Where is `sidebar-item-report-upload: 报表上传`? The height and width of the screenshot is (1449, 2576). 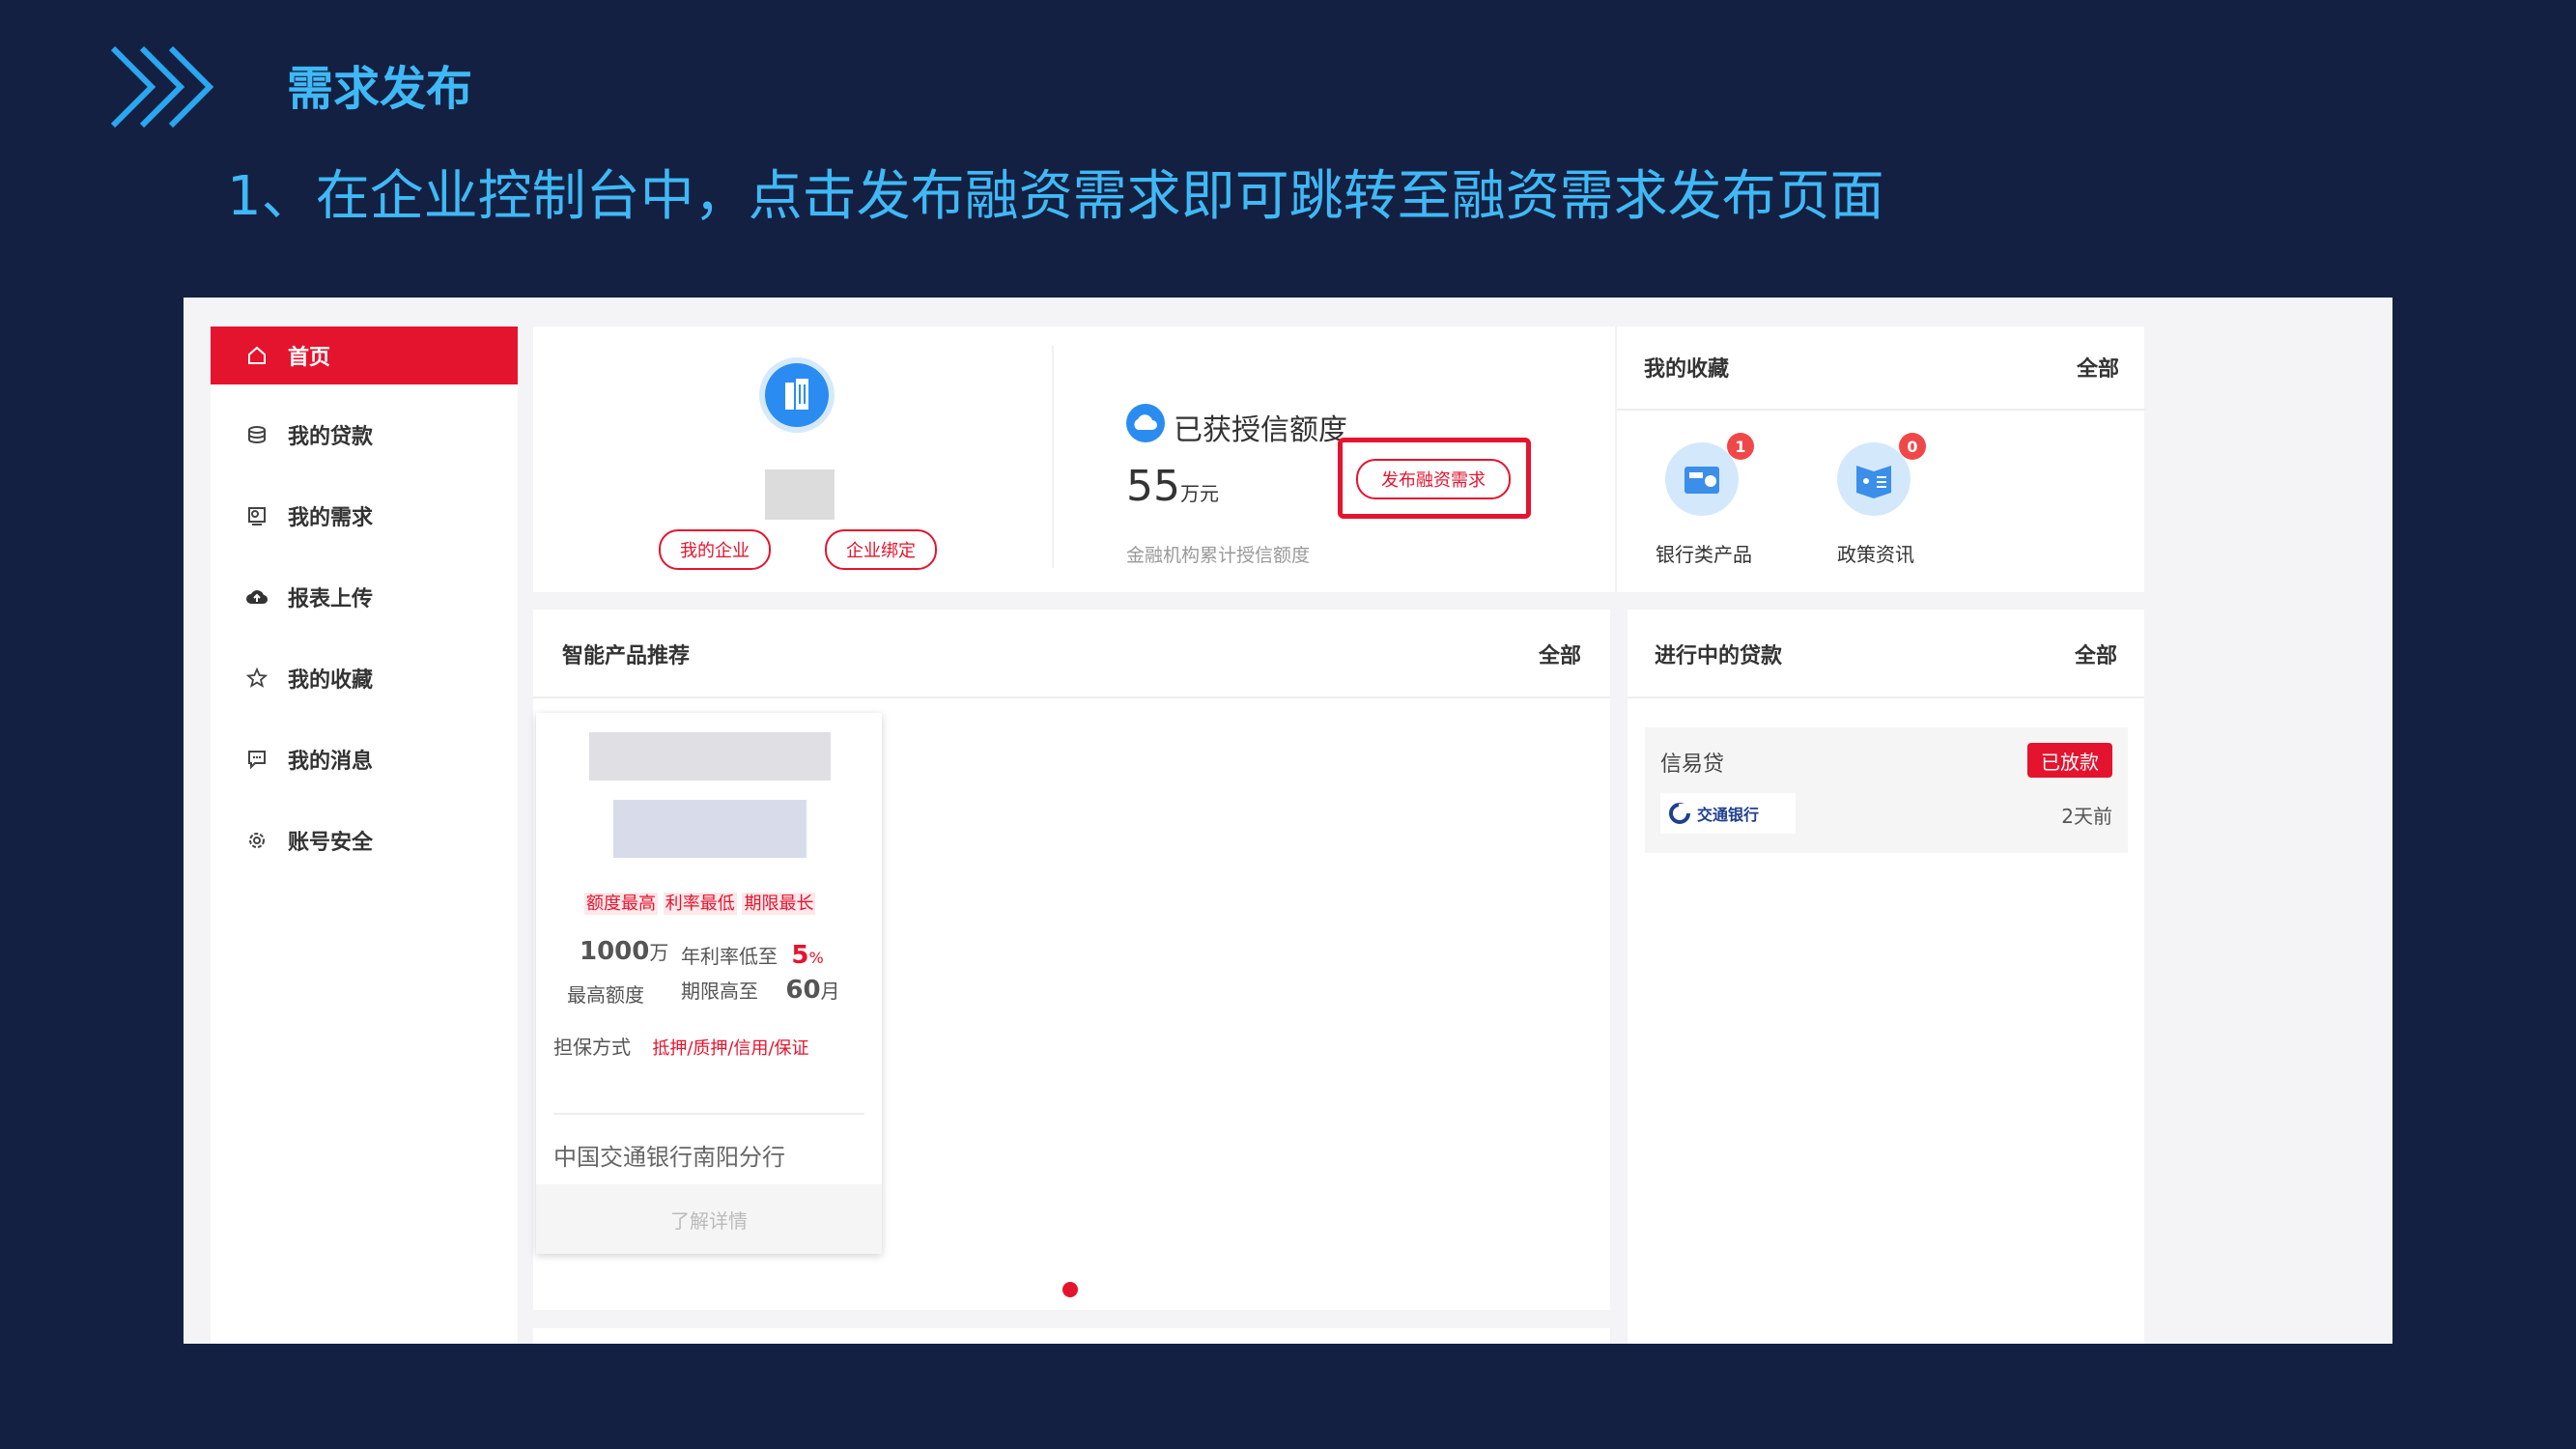
sidebar-item-report-upload: 报表上传 is located at coordinates (364, 597).